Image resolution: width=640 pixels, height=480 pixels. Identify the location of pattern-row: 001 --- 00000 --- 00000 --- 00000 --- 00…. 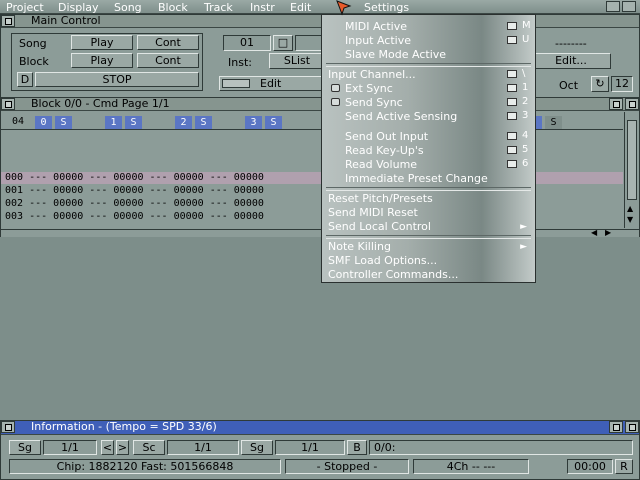
(134, 191).